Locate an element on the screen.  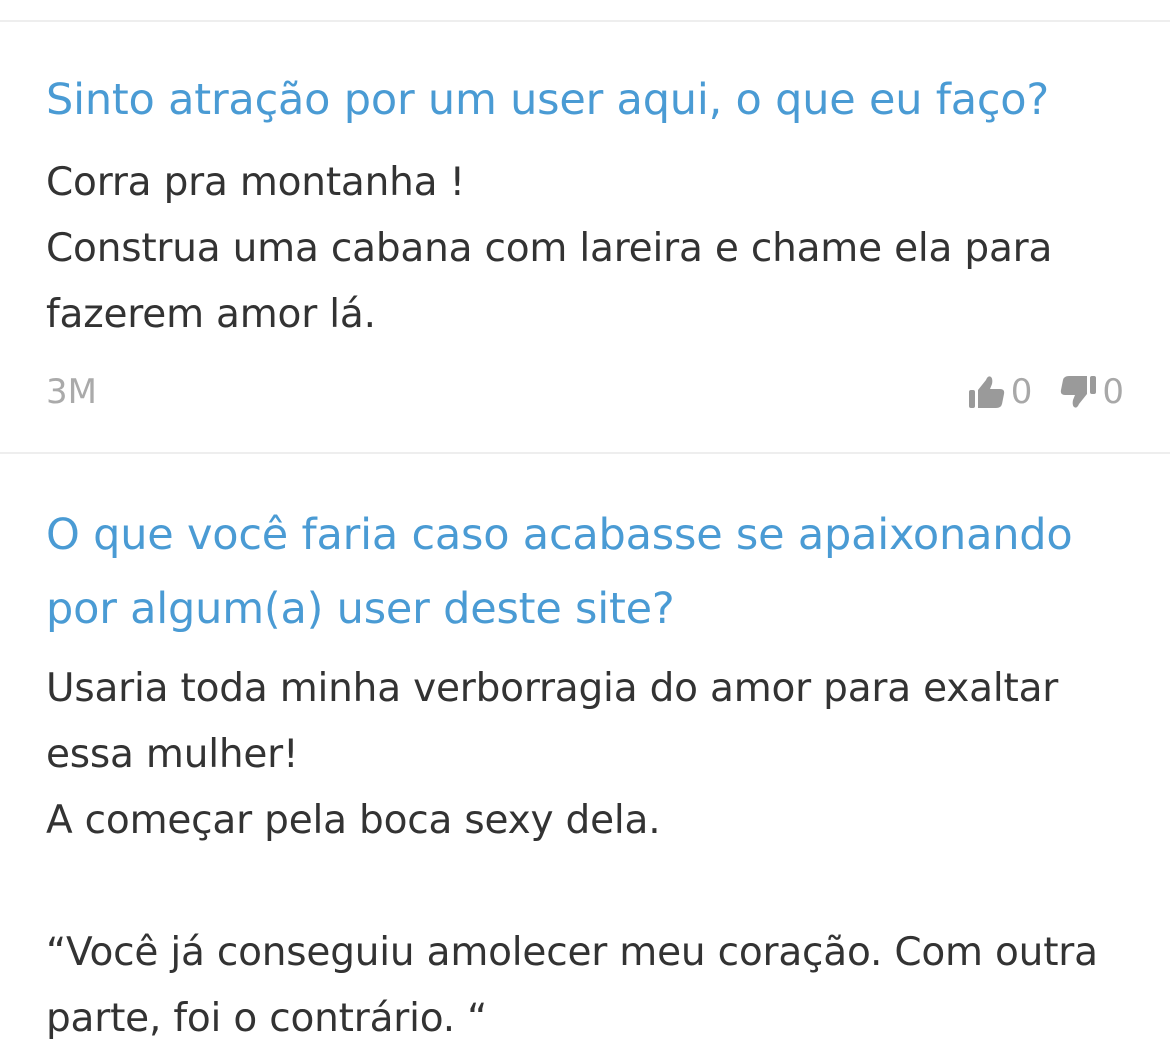
dislike-count: 0 is located at coordinates (1113, 392).